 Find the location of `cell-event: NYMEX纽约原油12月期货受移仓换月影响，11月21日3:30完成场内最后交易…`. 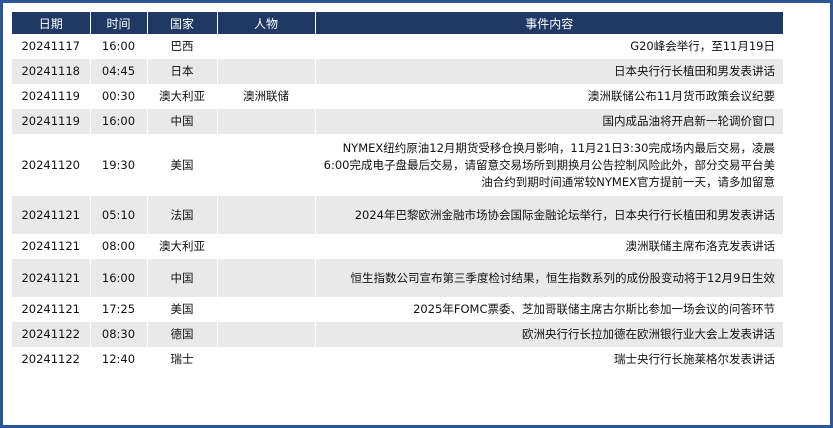

cell-event: NYMEX纽约原油12月期货受移仓换月影响，11月21日3:30完成场内最后交易… is located at coordinates (549, 165).